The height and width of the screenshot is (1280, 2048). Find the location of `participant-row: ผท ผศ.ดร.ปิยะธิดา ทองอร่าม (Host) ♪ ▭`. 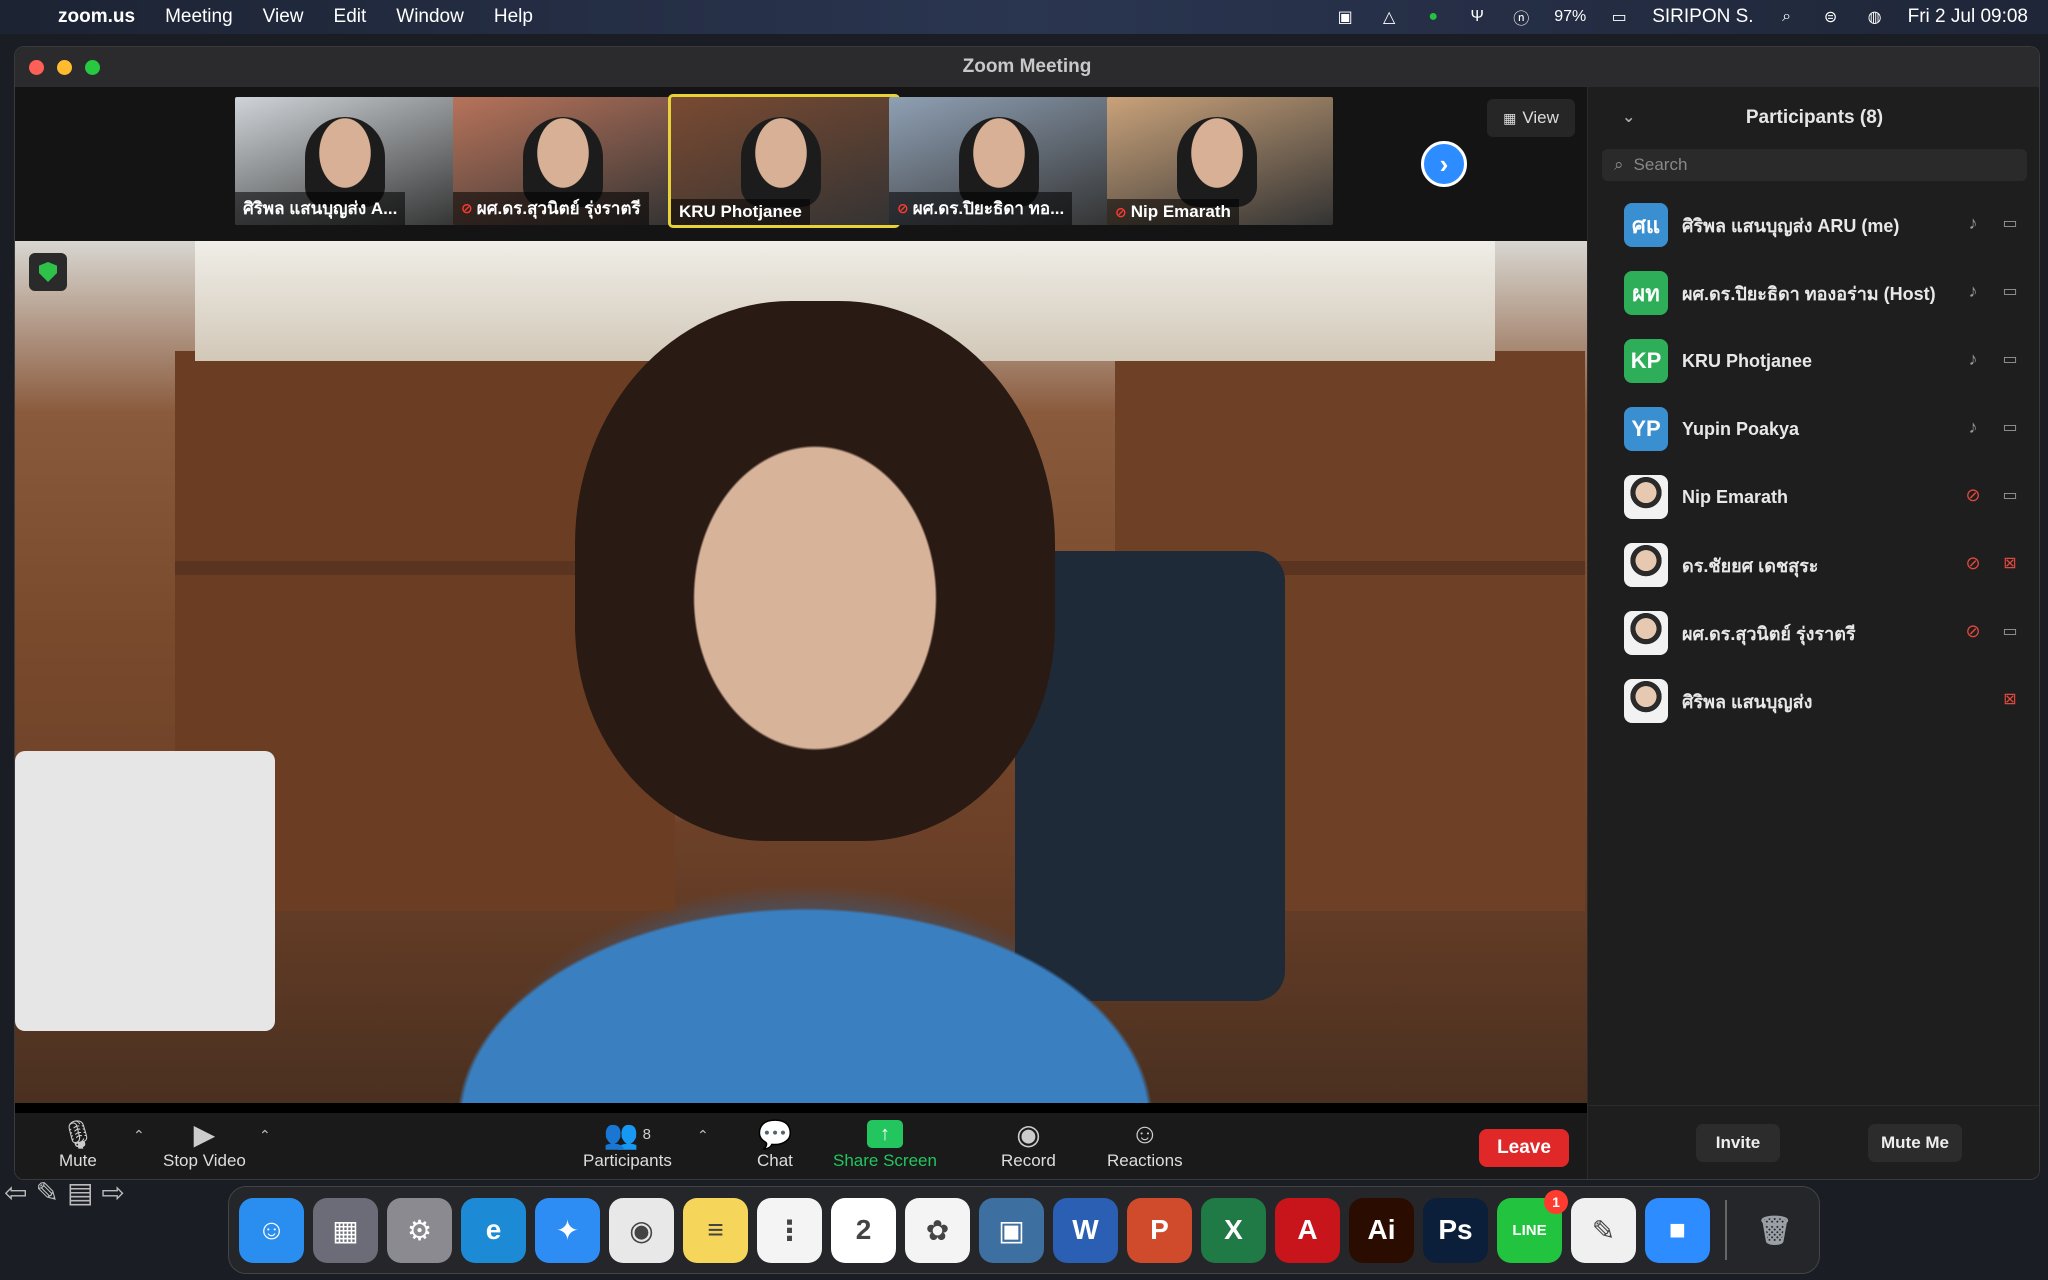

participant-row: ผท ผศ.ดร.ปิยะธิดา ทองอร่าม (Host) ♪ ▭ is located at coordinates (1813, 293).